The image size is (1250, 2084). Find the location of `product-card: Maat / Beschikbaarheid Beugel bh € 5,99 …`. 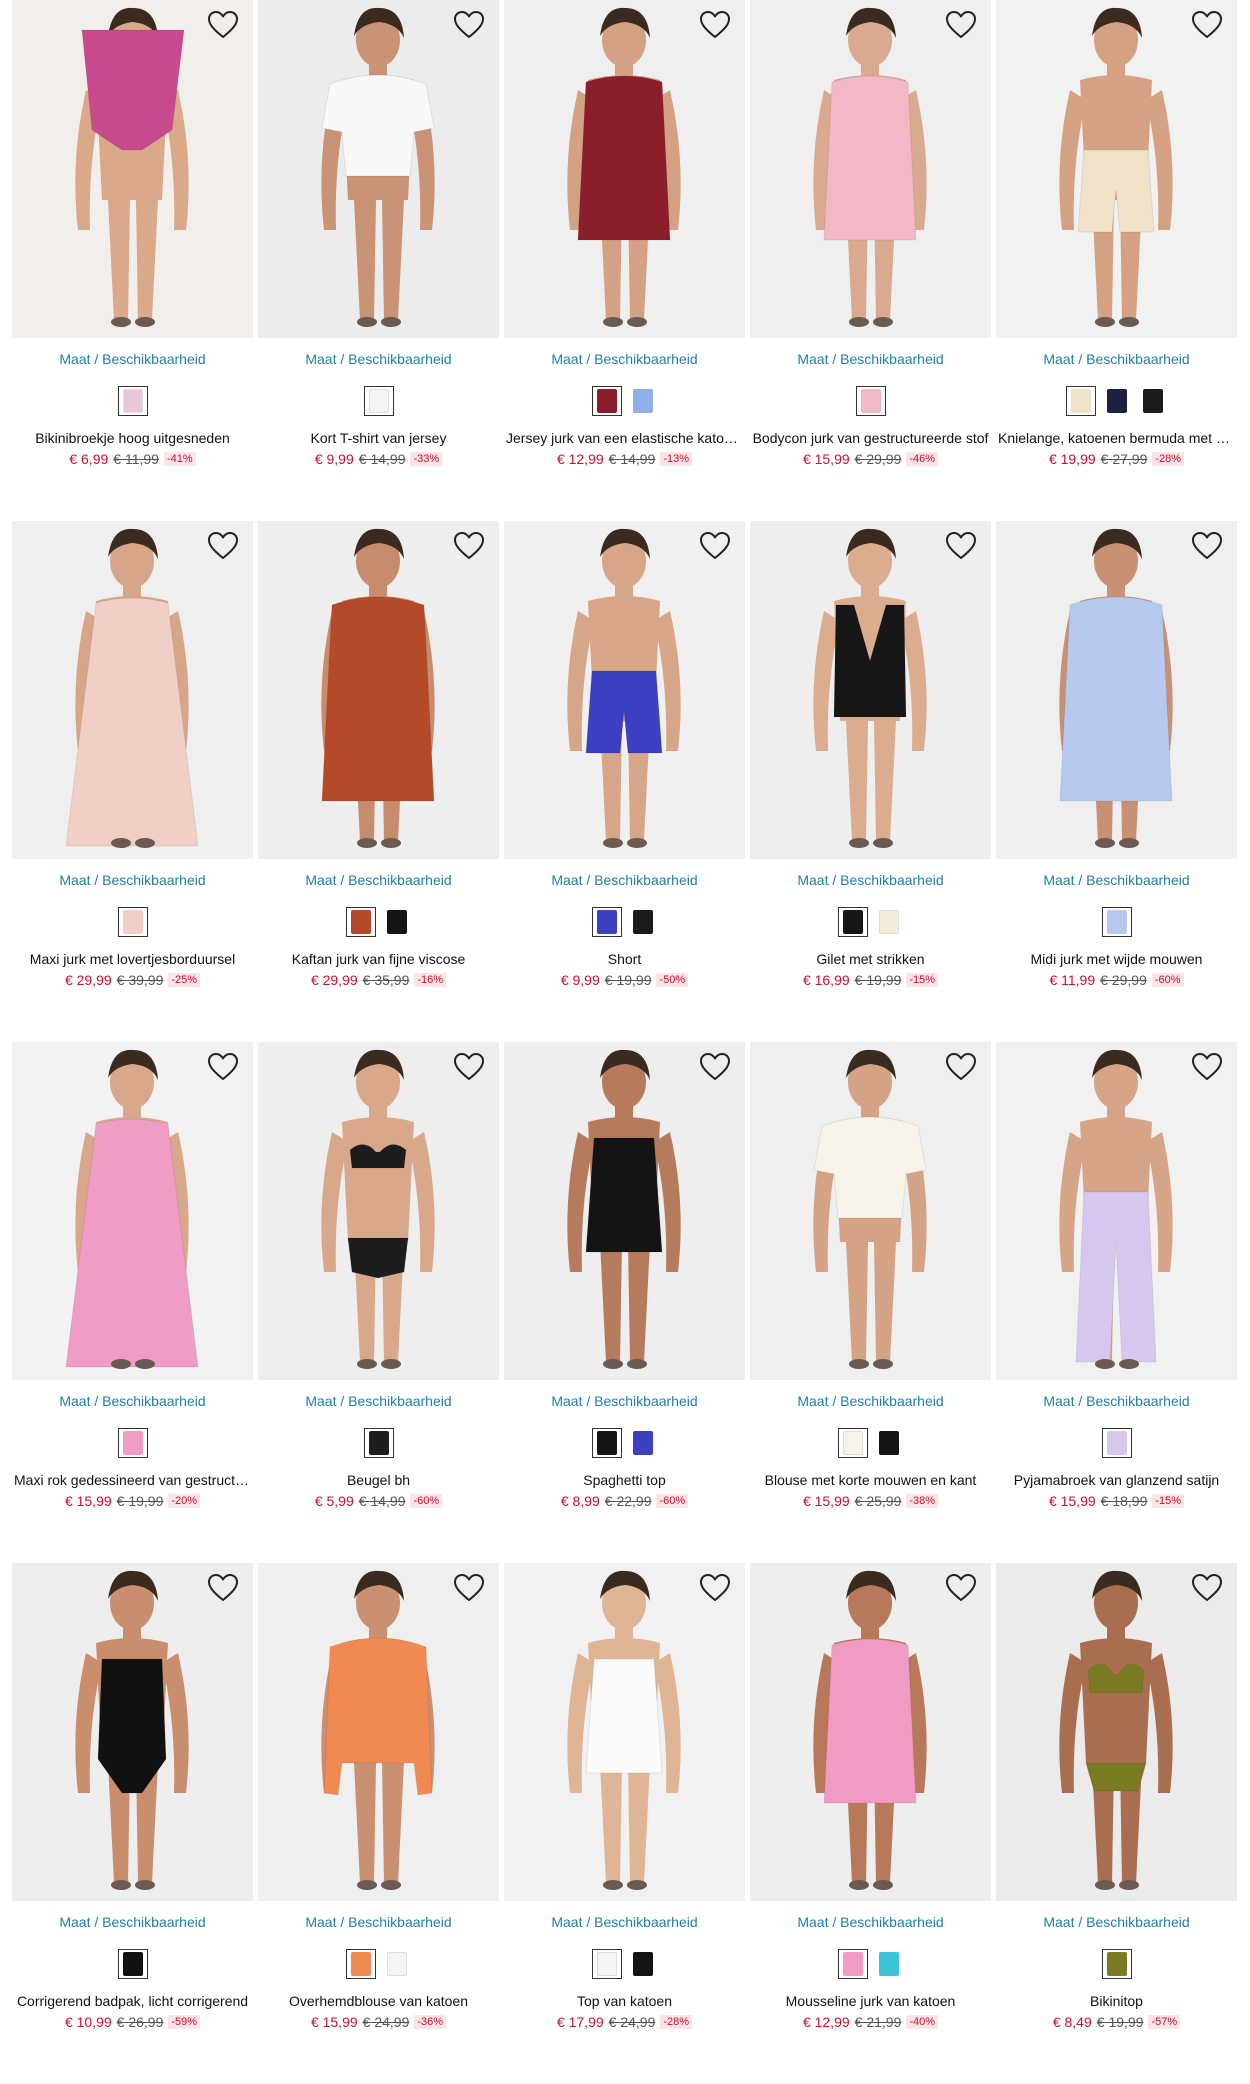

product-card: Maat / Beschikbaarheid Beugel bh € 5,99 … is located at coordinates (378, 1302).